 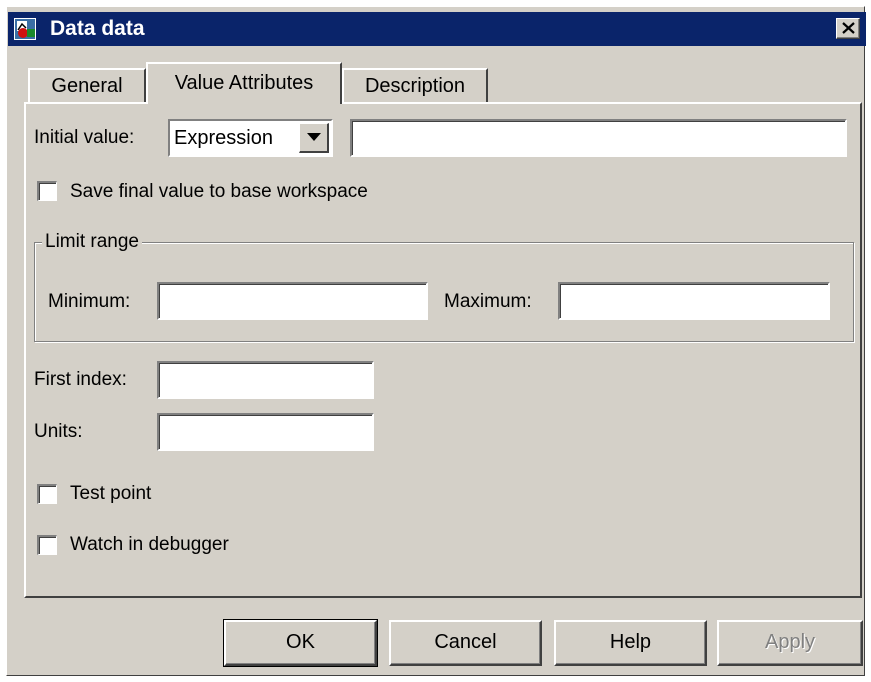 I want to click on tab-general: General, so click(x=87, y=85).